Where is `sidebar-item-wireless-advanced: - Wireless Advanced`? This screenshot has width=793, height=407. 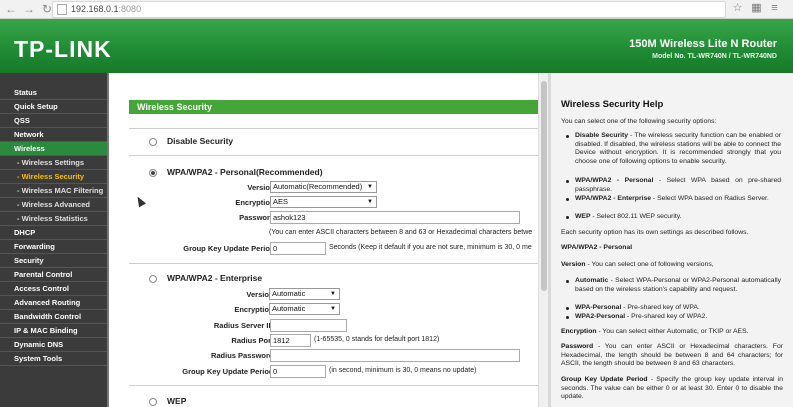
sidebar-item-wireless-advanced: - Wireless Advanced is located at coordinates (53, 205).